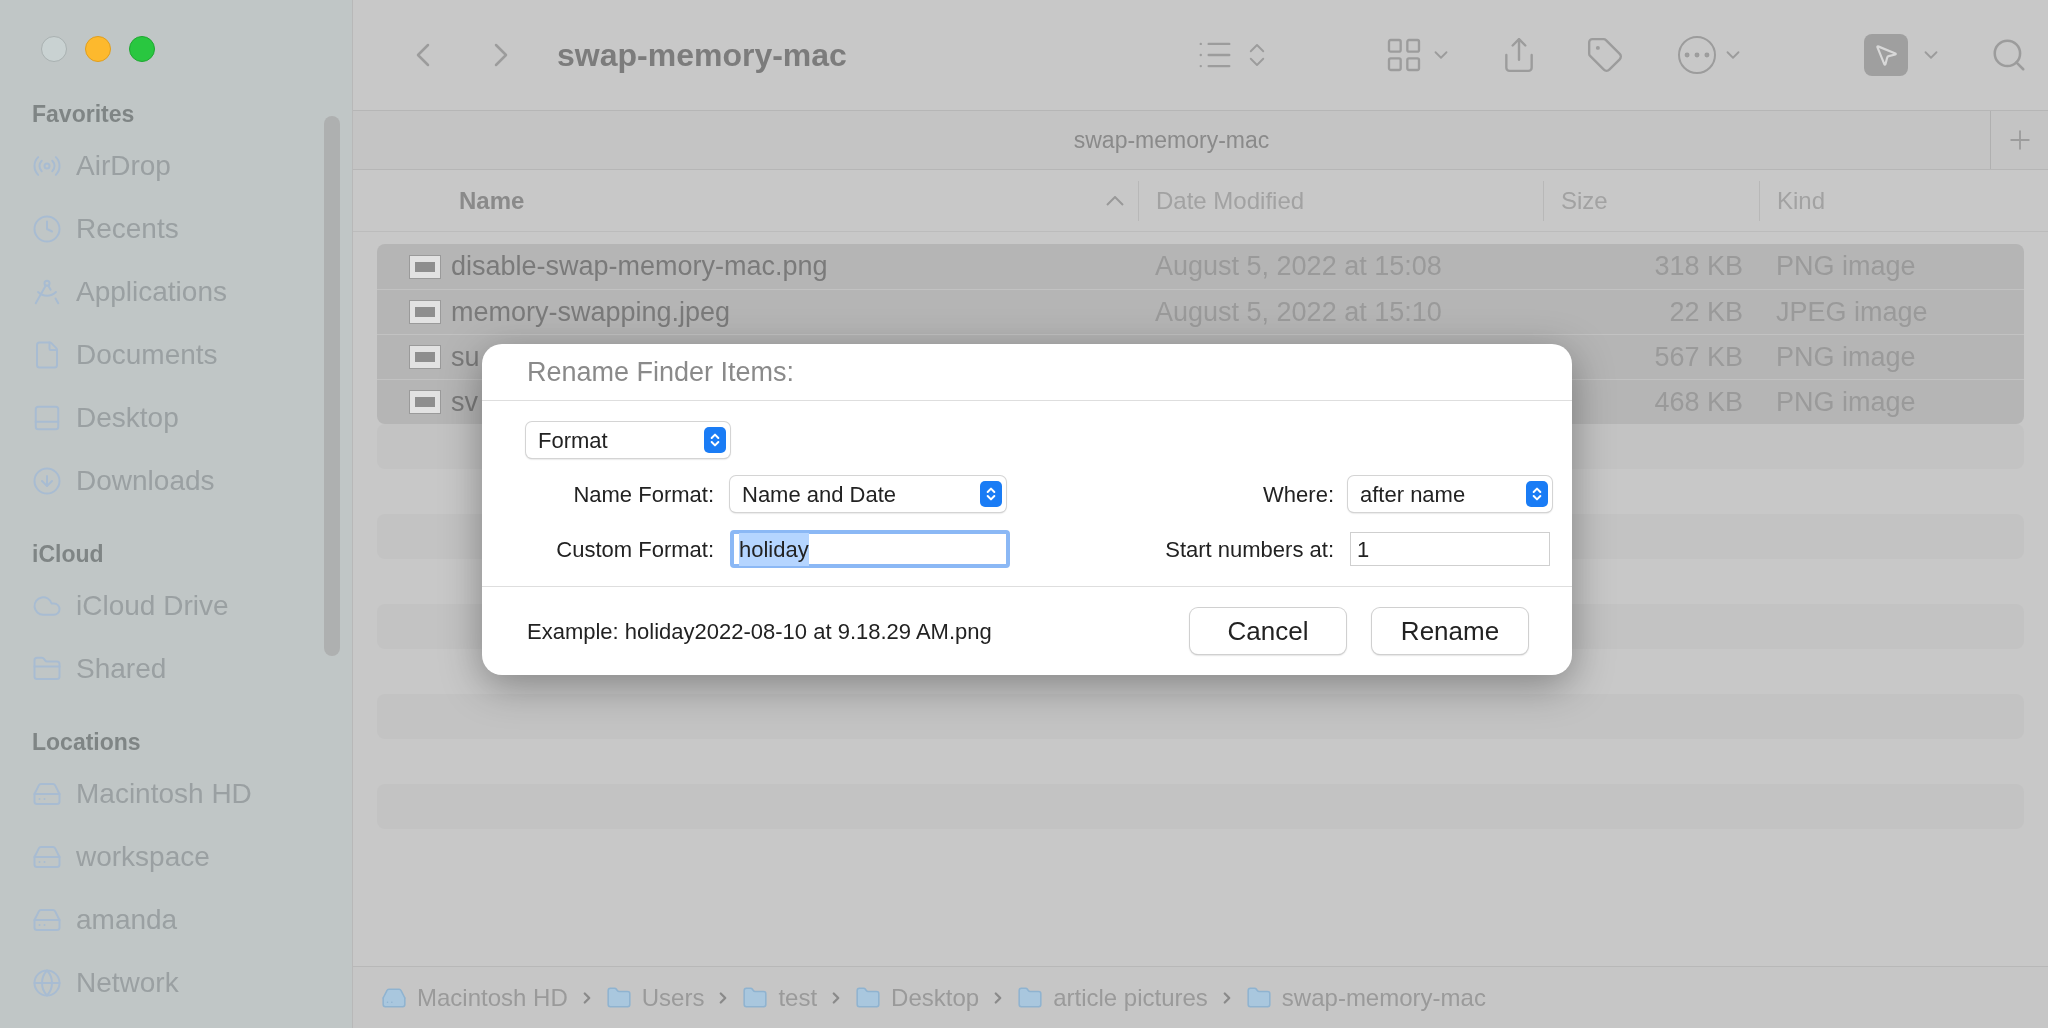  I want to click on file-name: disable-swap-memory-mac.png, so click(639, 267).